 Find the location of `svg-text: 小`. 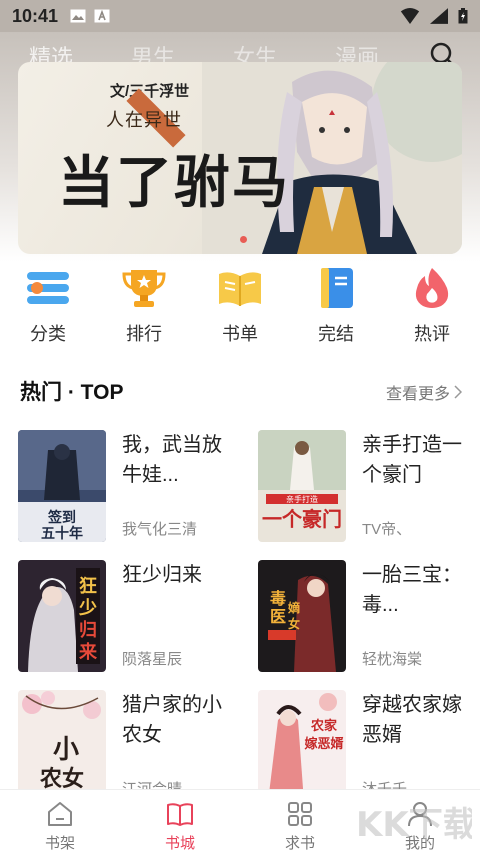

svg-text: 小 is located at coordinates (66, 750).